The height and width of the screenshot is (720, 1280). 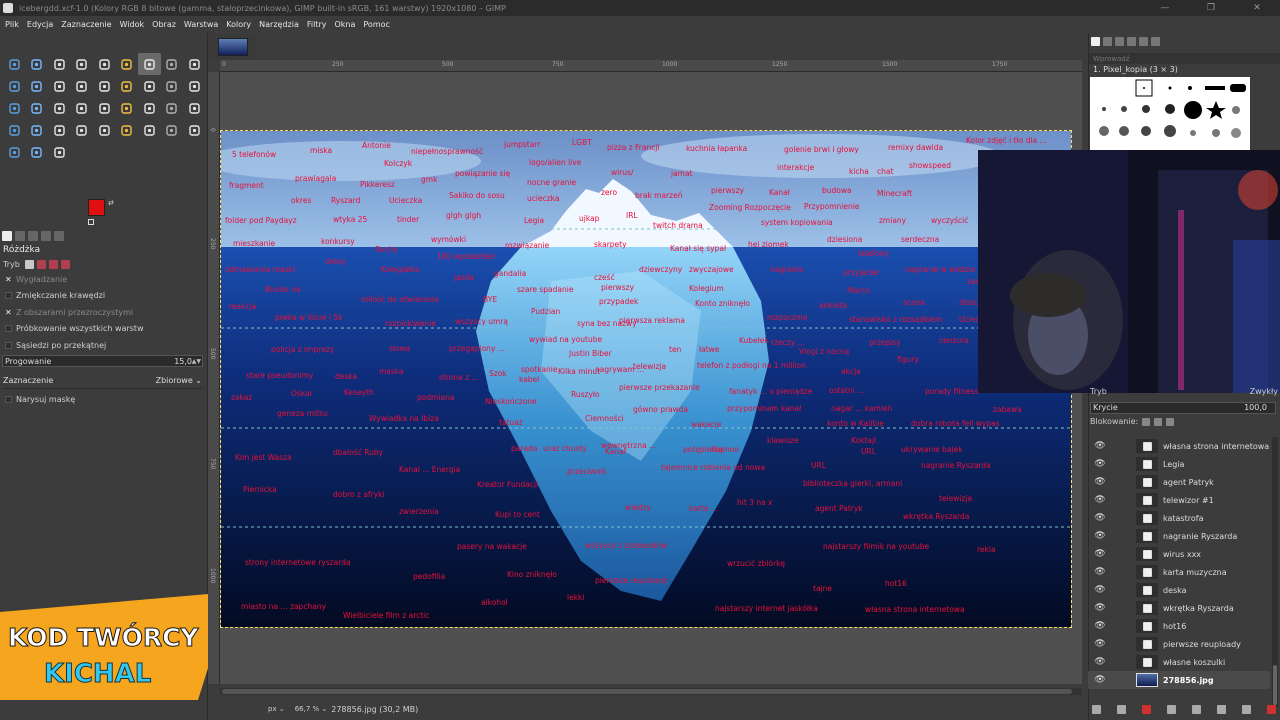 What do you see at coordinates (201, 24) in the screenshot?
I see `menu-warstwa: Warstwa` at bounding box center [201, 24].